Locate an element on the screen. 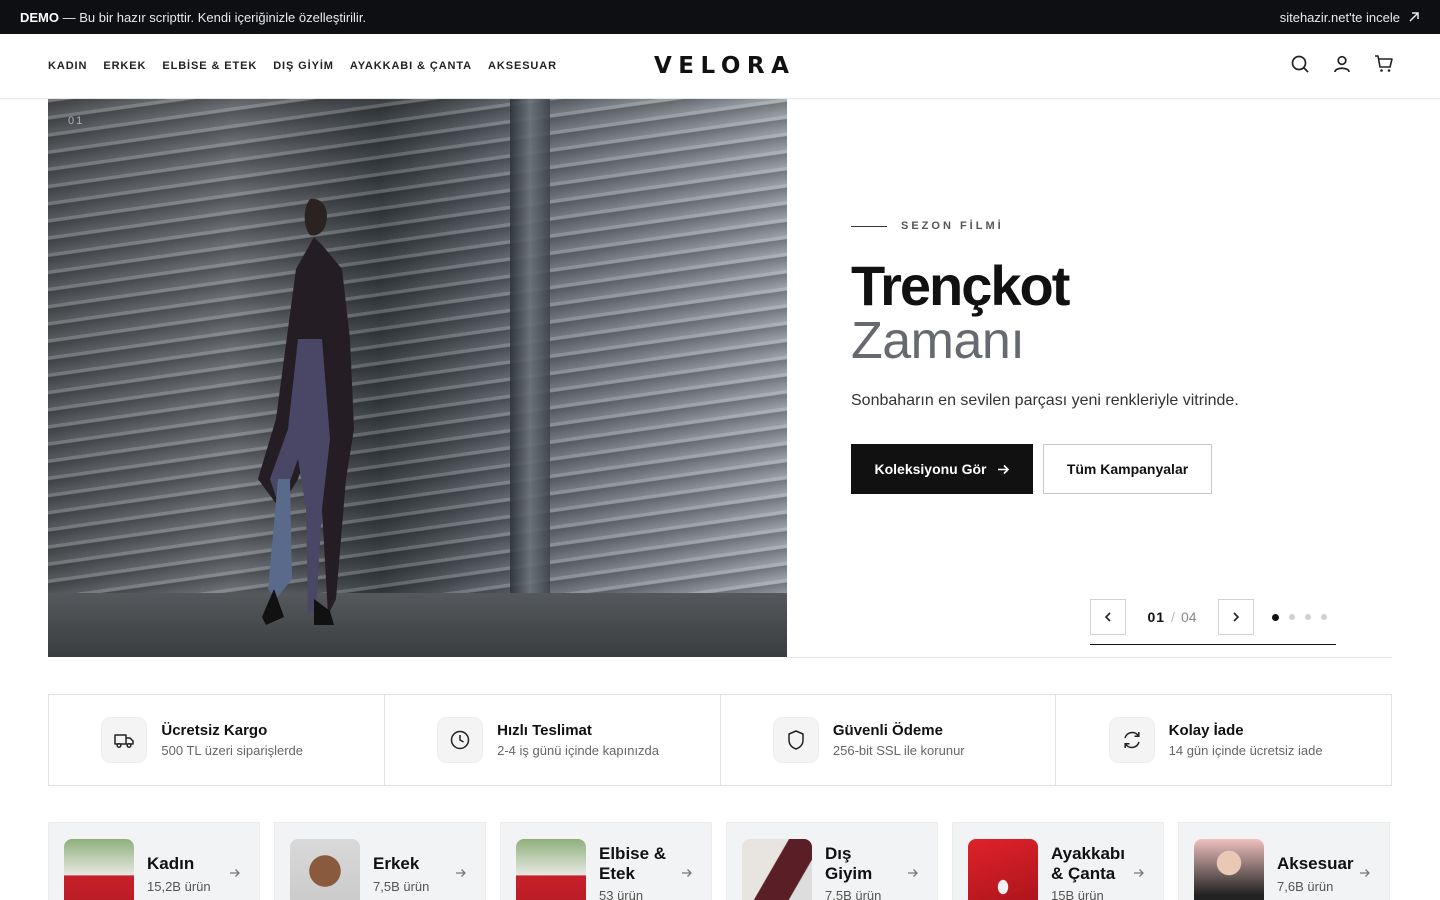 The height and width of the screenshot is (900, 1440). feature-title: Güvenli Ödeme is located at coordinates (887, 730).